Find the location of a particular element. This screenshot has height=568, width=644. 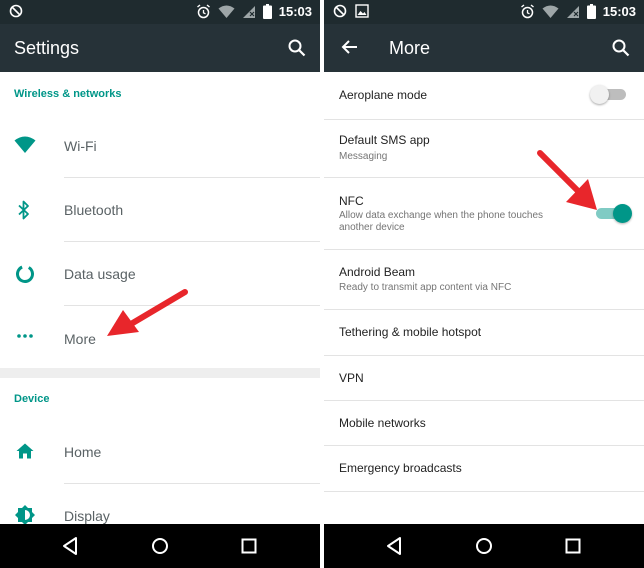

section-header-wireless: Wireless & networks is located at coordinates (68, 94).